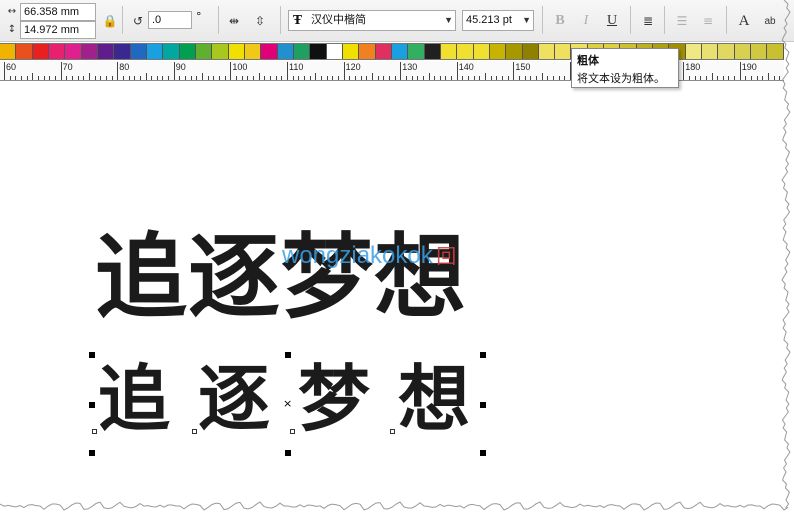 The image size is (794, 516). What do you see at coordinates (586, 21) in the screenshot?
I see `italic-button: I` at bounding box center [586, 21].